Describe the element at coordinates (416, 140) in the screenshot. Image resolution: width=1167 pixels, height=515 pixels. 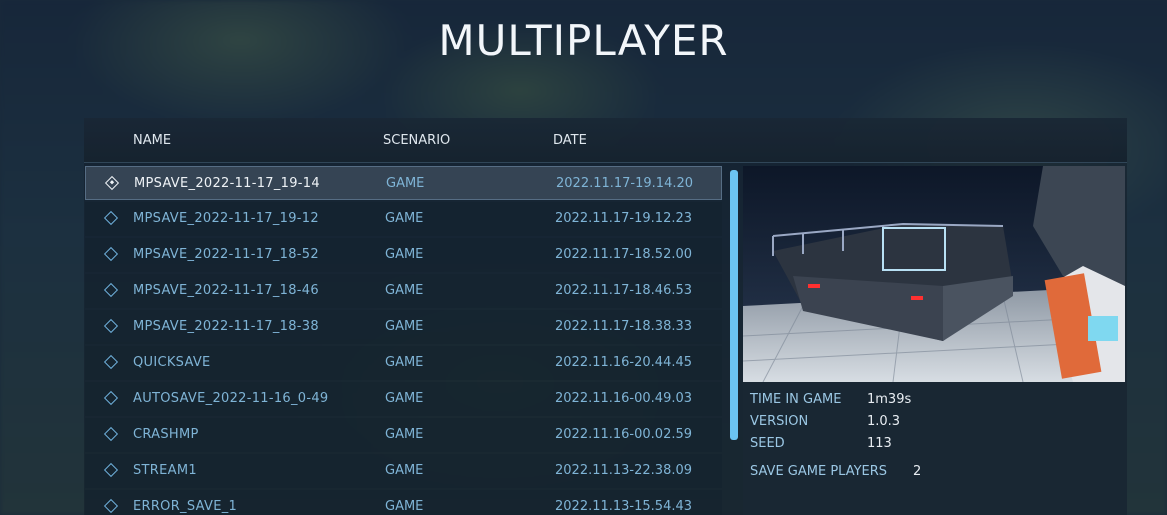
I see `column-header-scenario: SCENARIO` at that location.